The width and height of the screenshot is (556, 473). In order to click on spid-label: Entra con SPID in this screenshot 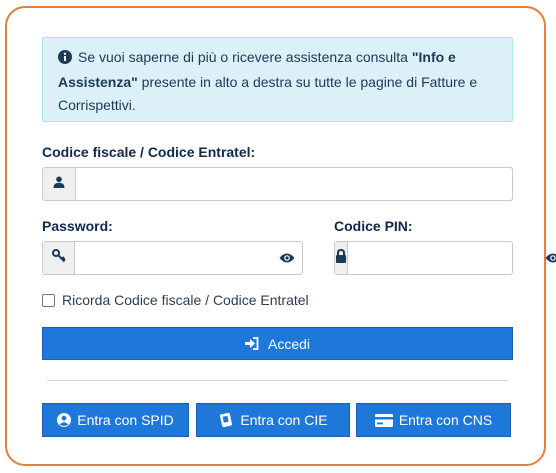, I will do `click(125, 420)`.